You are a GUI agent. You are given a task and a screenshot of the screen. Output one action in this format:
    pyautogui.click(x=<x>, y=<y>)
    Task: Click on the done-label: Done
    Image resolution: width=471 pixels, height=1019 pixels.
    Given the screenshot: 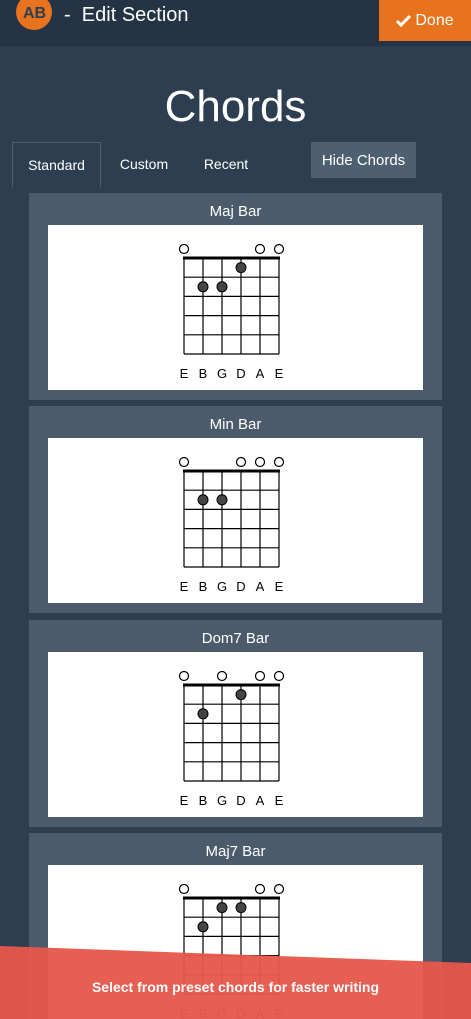 What is the action you would take?
    pyautogui.click(x=434, y=20)
    